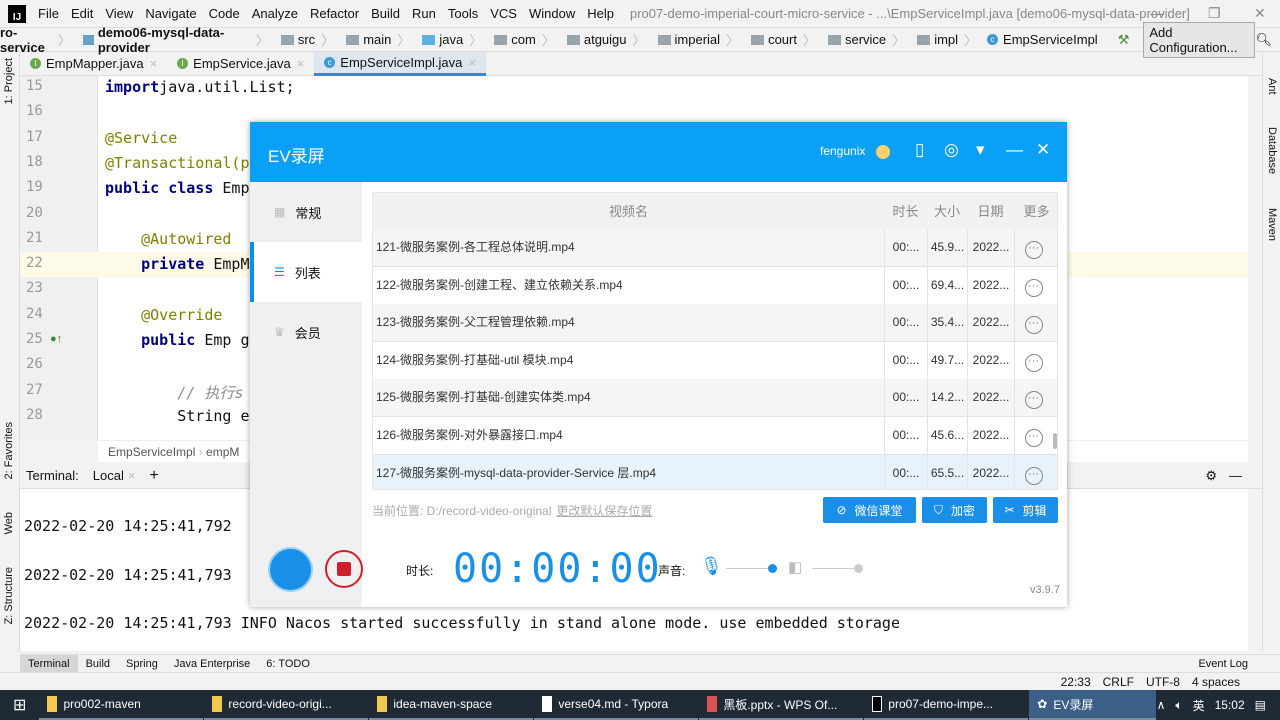 The height and width of the screenshot is (720, 1280). Describe the element at coordinates (1272, 86) in the screenshot. I see `ant-tool-button: Ant` at that location.